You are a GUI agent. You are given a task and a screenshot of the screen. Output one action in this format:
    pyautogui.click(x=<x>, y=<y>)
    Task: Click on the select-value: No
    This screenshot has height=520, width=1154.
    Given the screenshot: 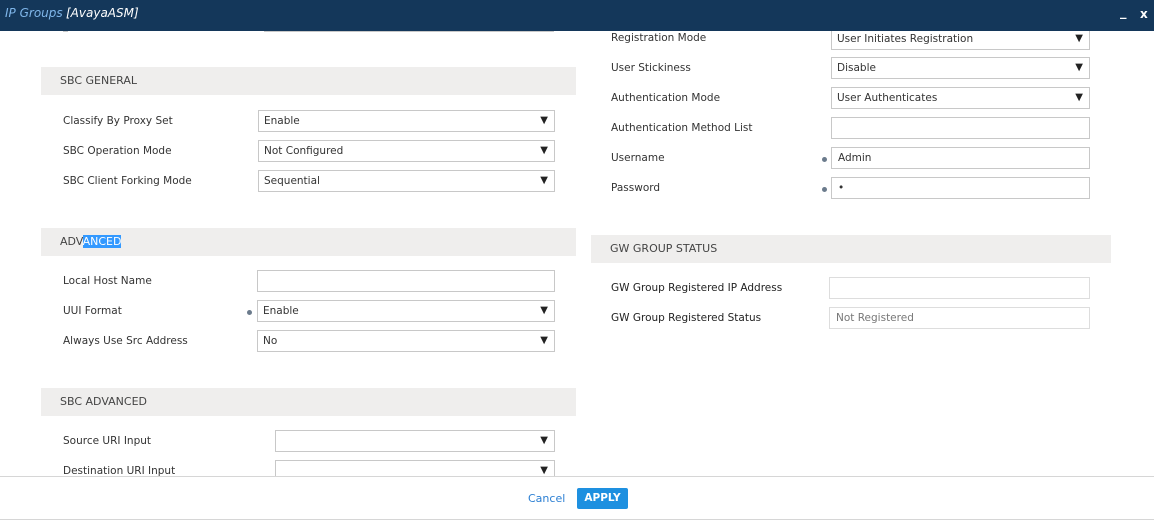 What is the action you would take?
    pyautogui.click(x=270, y=341)
    